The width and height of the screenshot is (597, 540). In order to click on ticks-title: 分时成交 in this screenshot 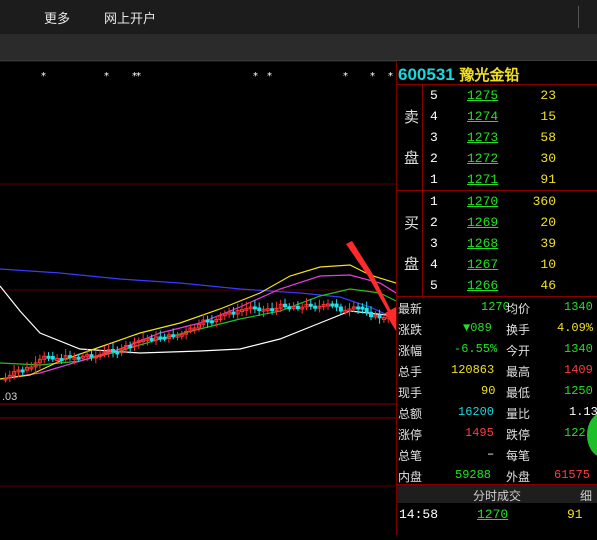, I will do `click(497, 496)`.